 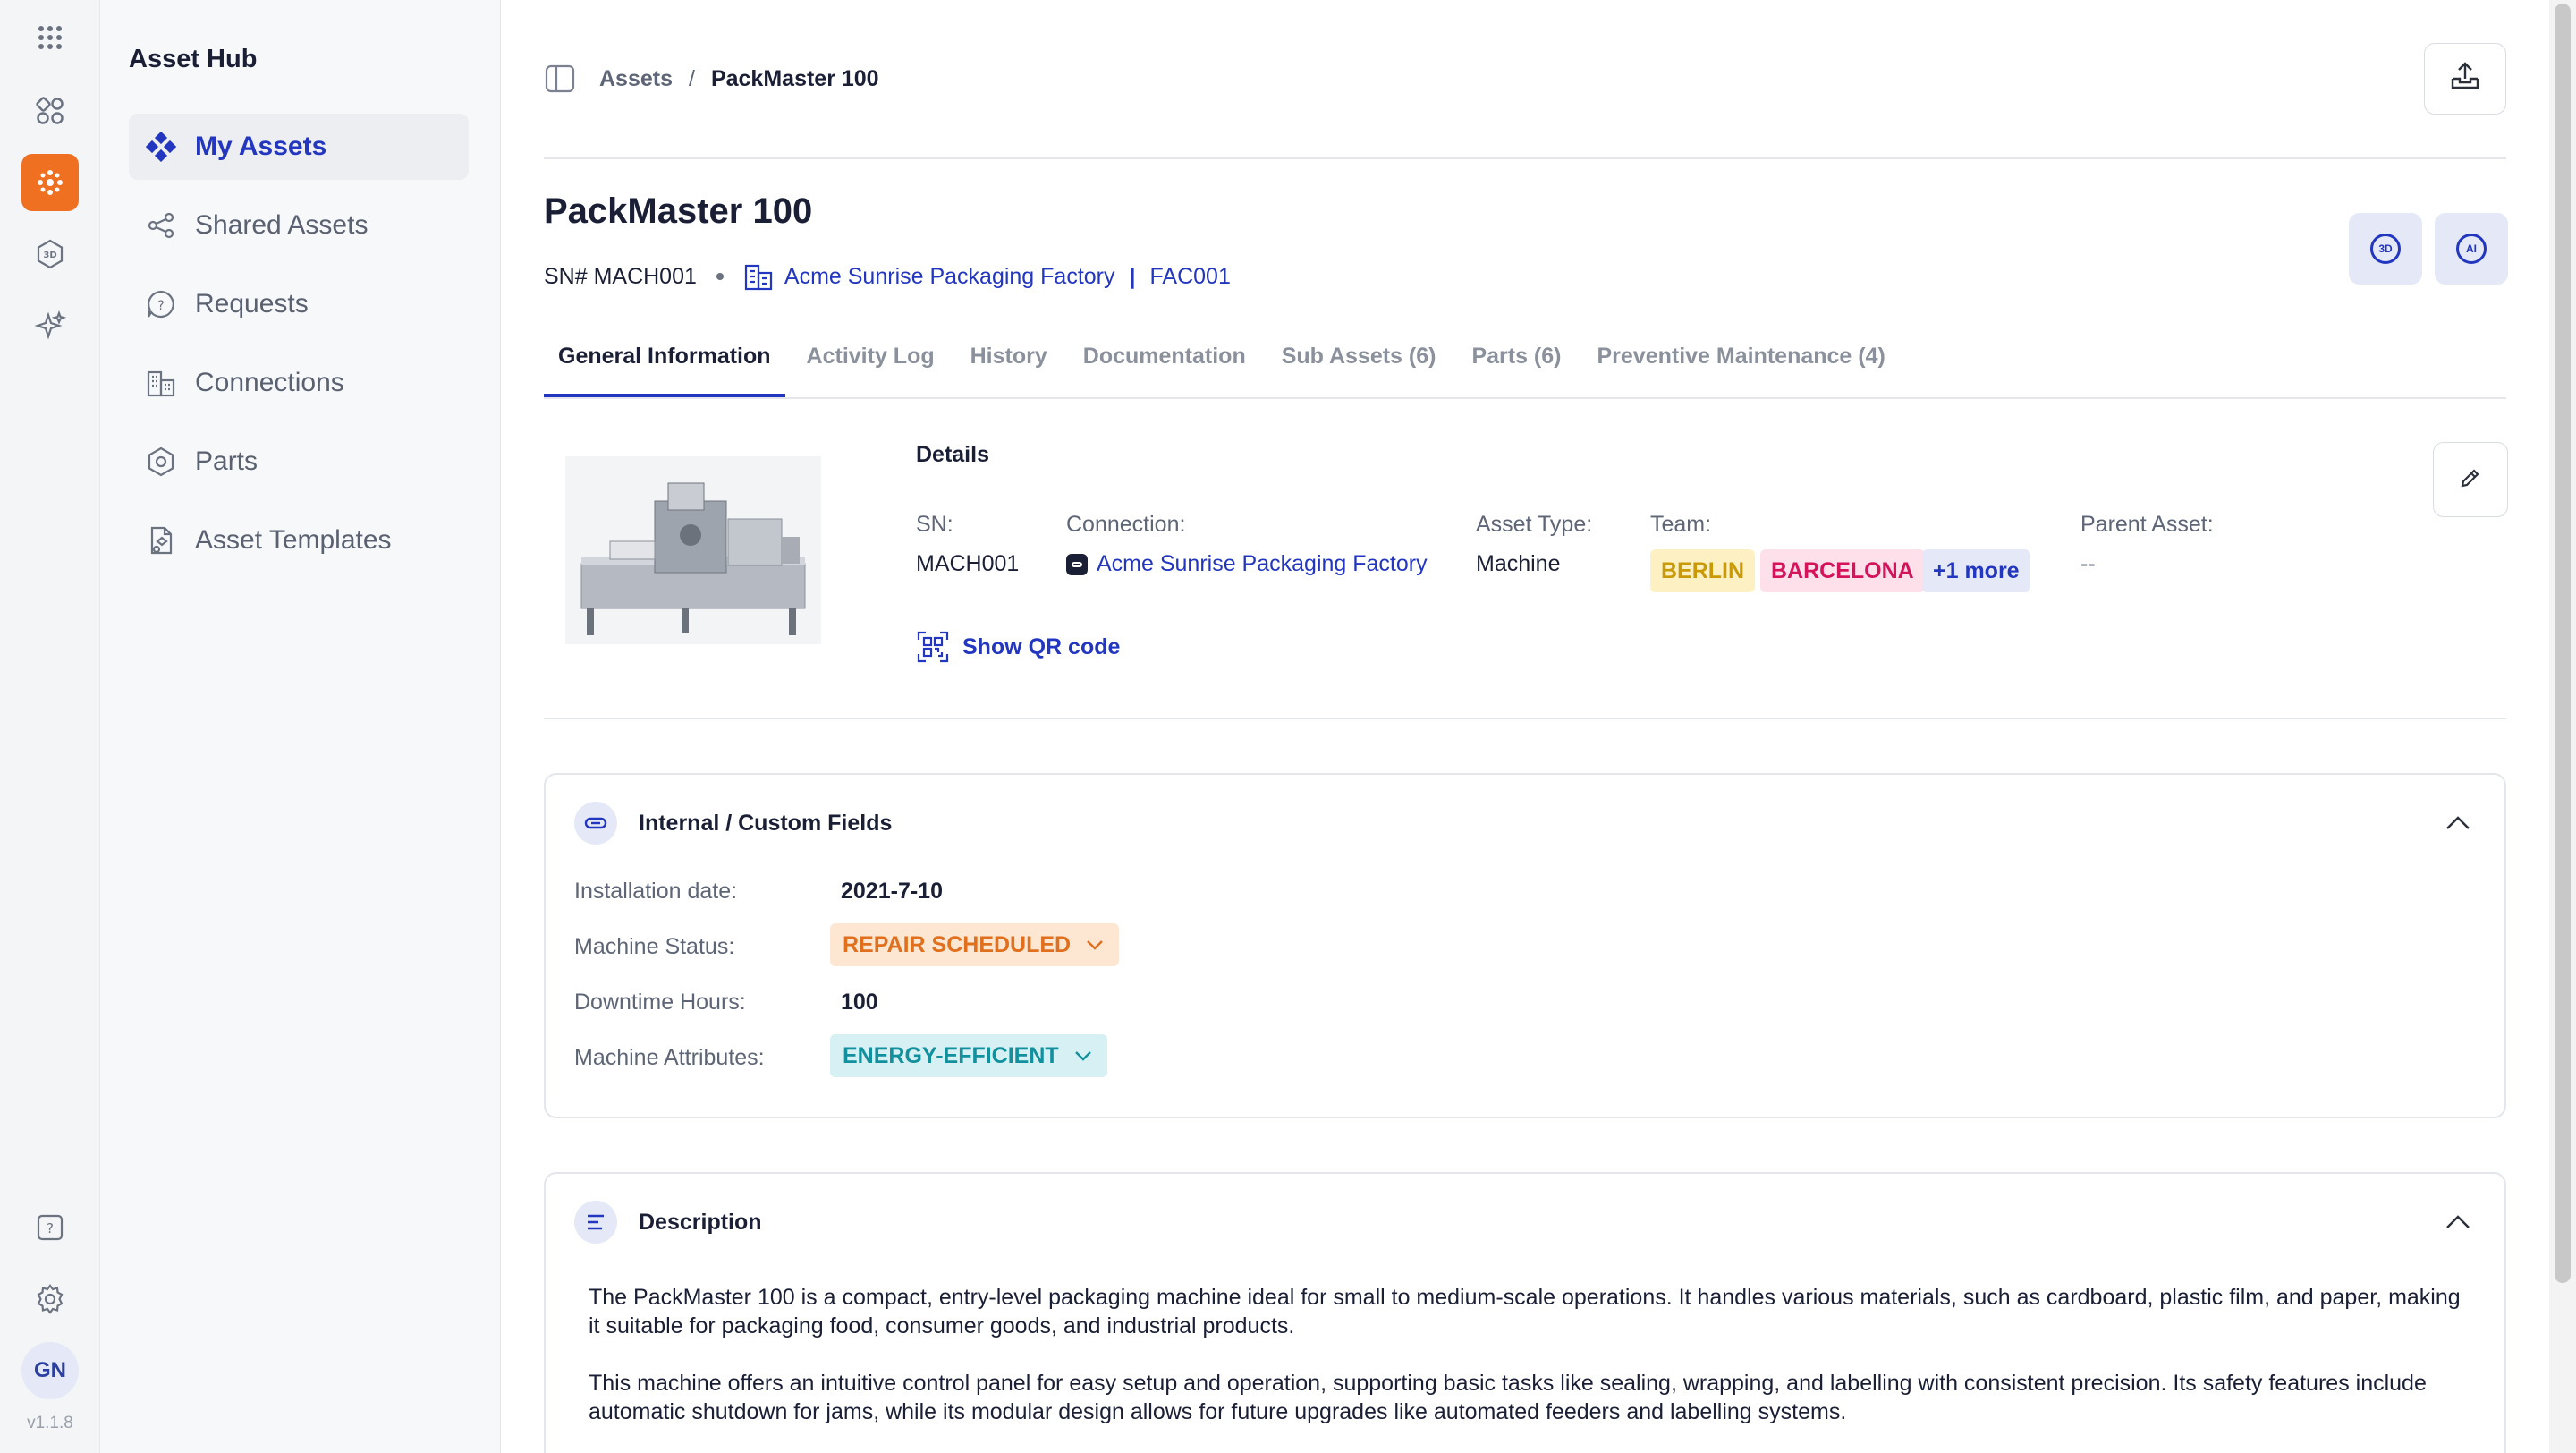 I want to click on downtime-hours-label: Downtime Hours:, so click(x=660, y=1002).